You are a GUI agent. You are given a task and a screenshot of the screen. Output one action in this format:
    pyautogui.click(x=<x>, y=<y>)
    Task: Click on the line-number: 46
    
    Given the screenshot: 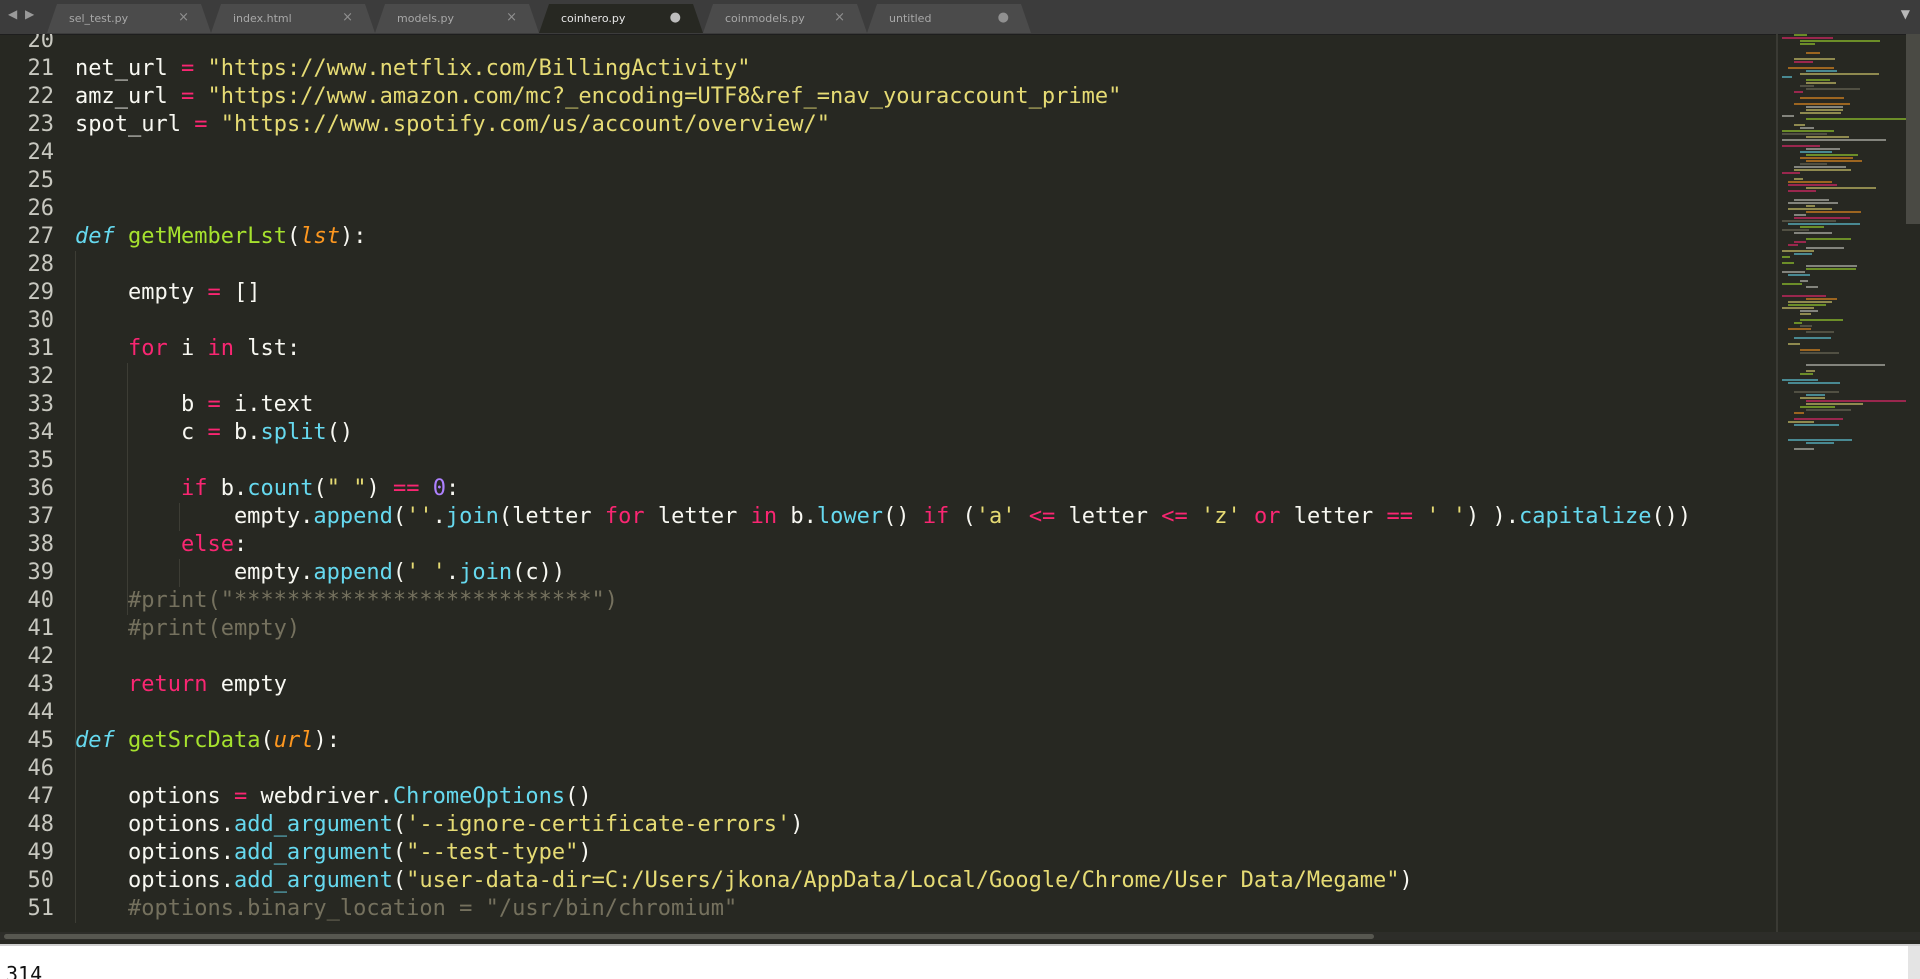 What is the action you would take?
    pyautogui.click(x=41, y=768)
    